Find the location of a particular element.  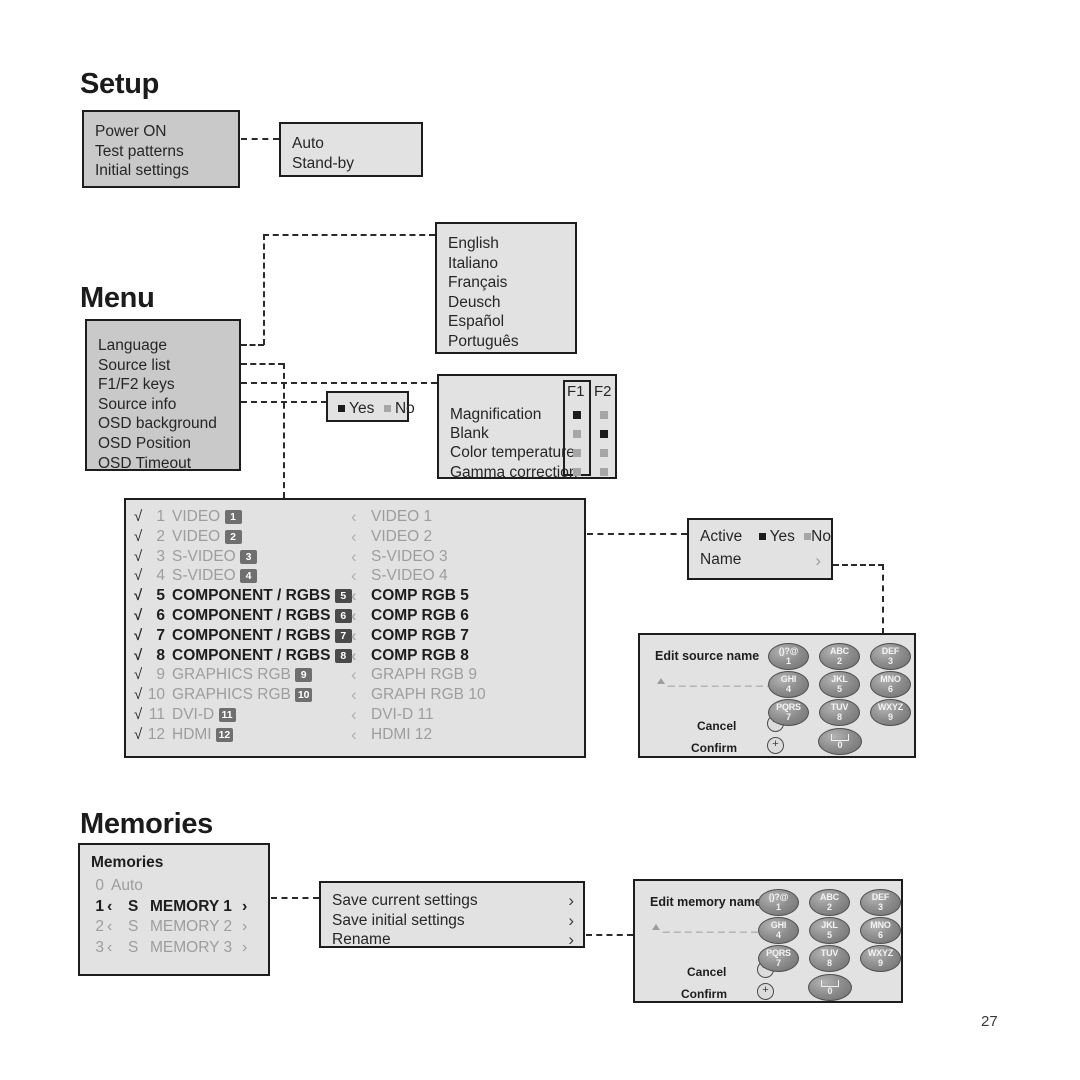

poweron-submenu-panel: Auto Stand-by is located at coordinates (351, 149).